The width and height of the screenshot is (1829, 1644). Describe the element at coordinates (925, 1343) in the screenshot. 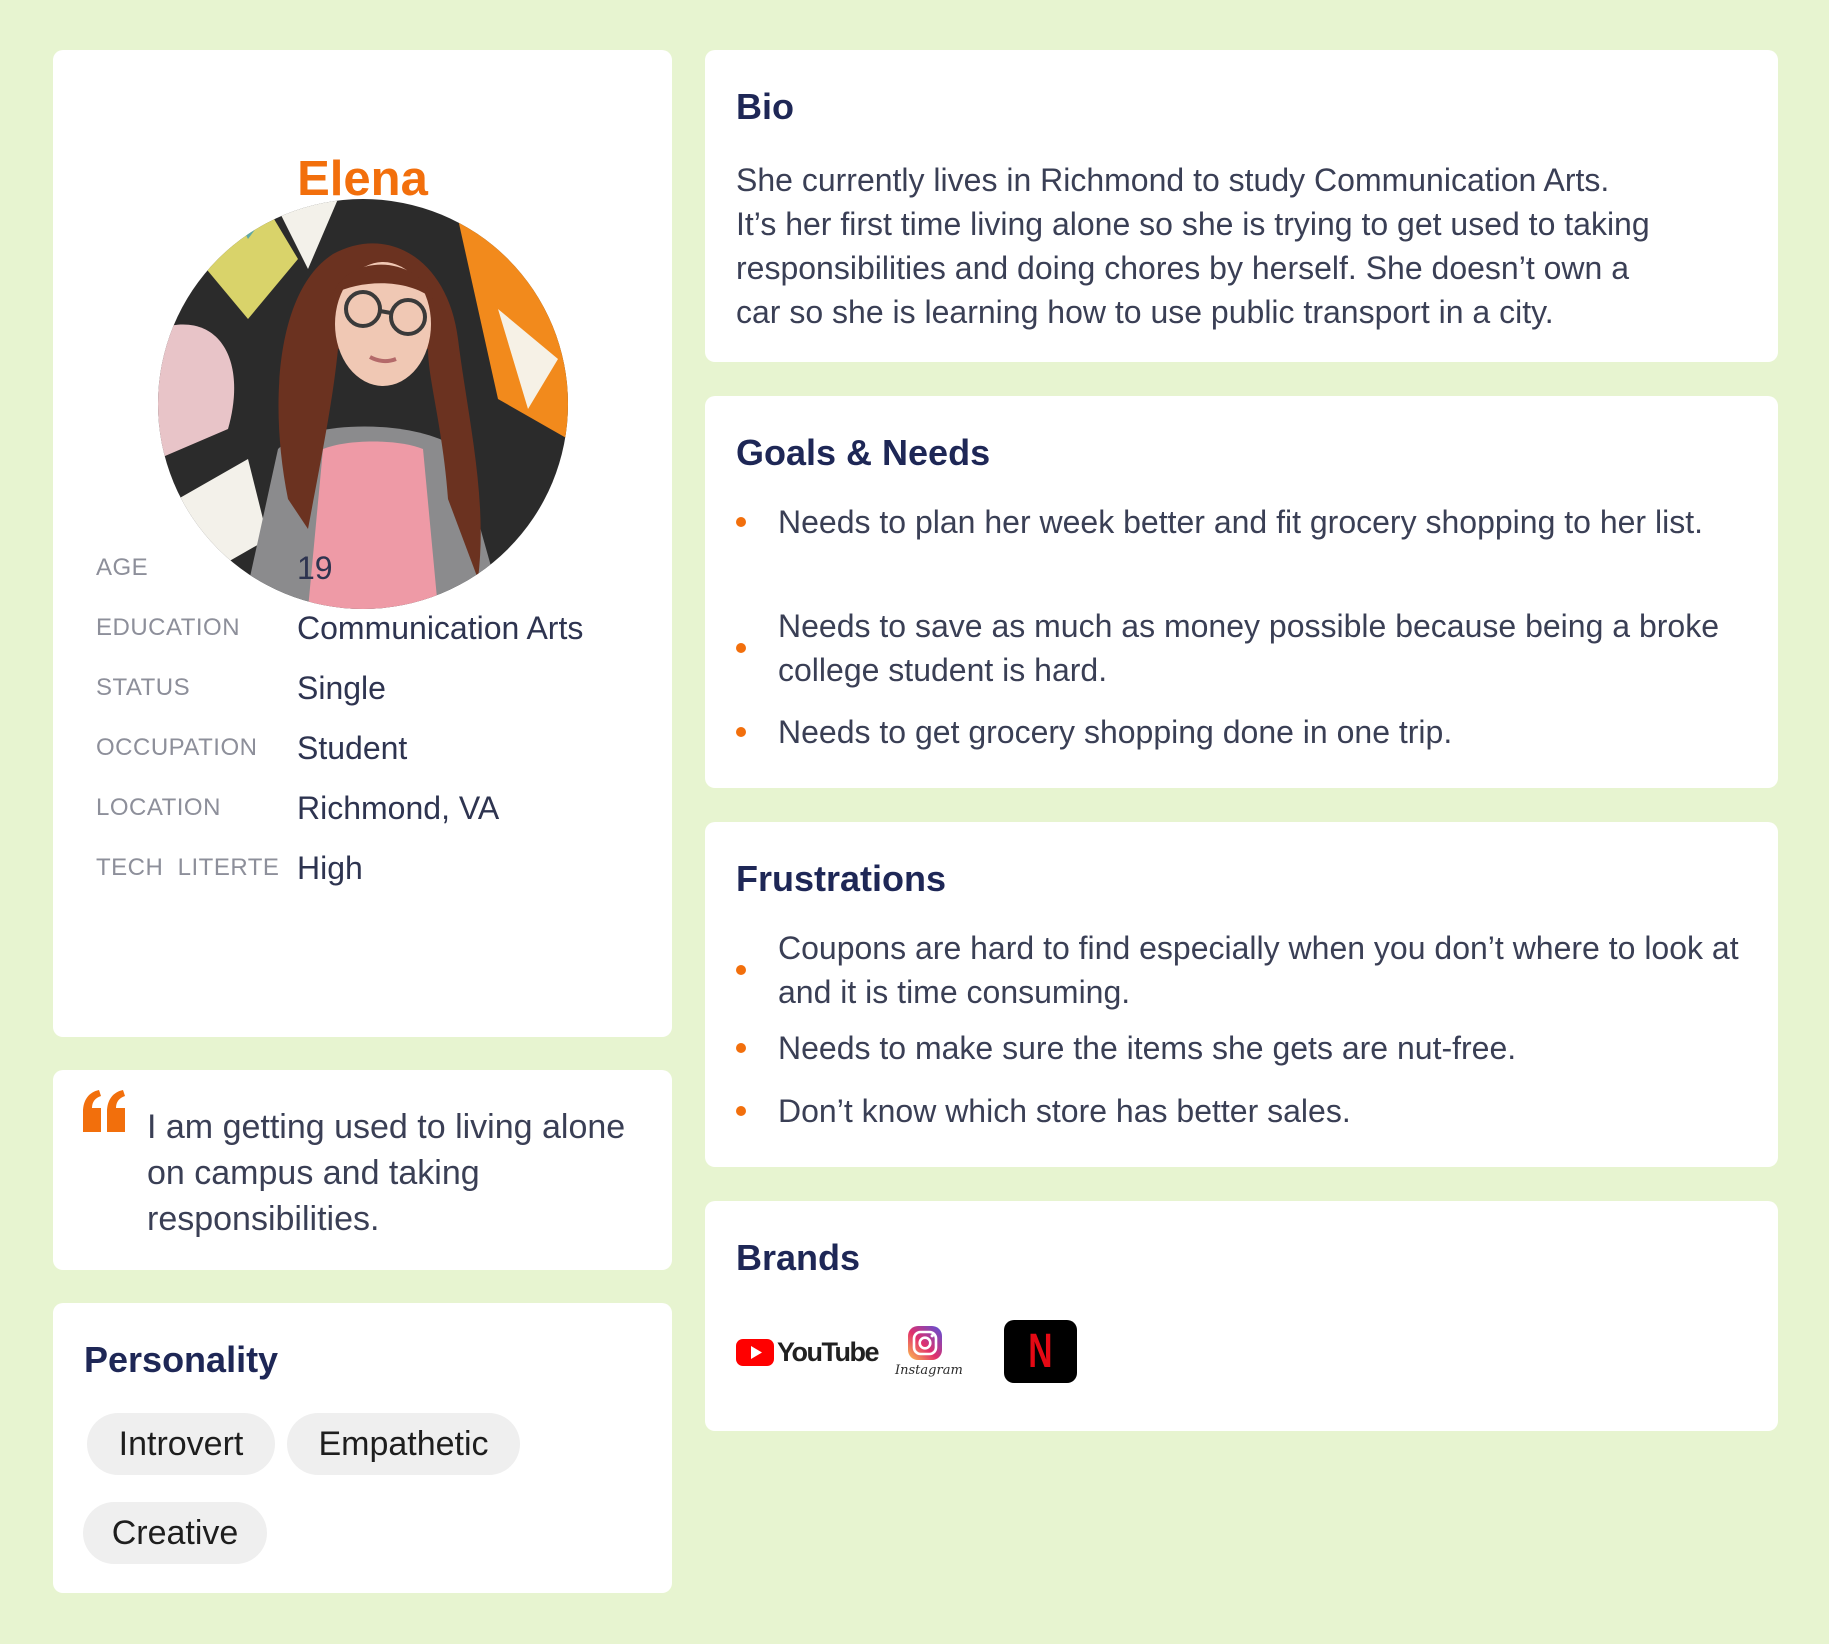

I see `instagram-camera-icon` at that location.